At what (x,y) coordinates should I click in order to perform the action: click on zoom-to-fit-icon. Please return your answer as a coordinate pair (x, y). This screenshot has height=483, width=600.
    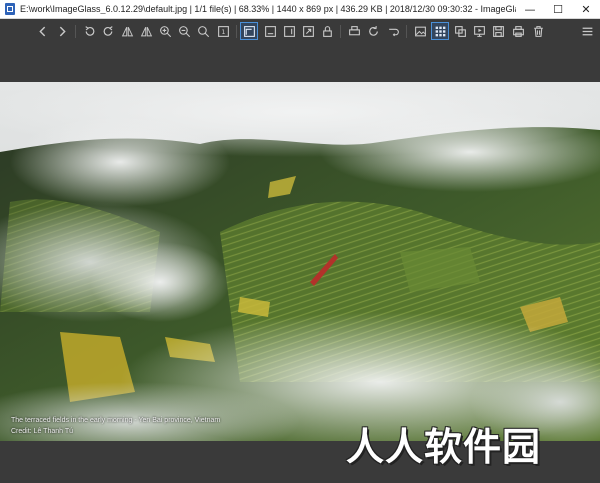
    Looking at the image, I should click on (203, 31).